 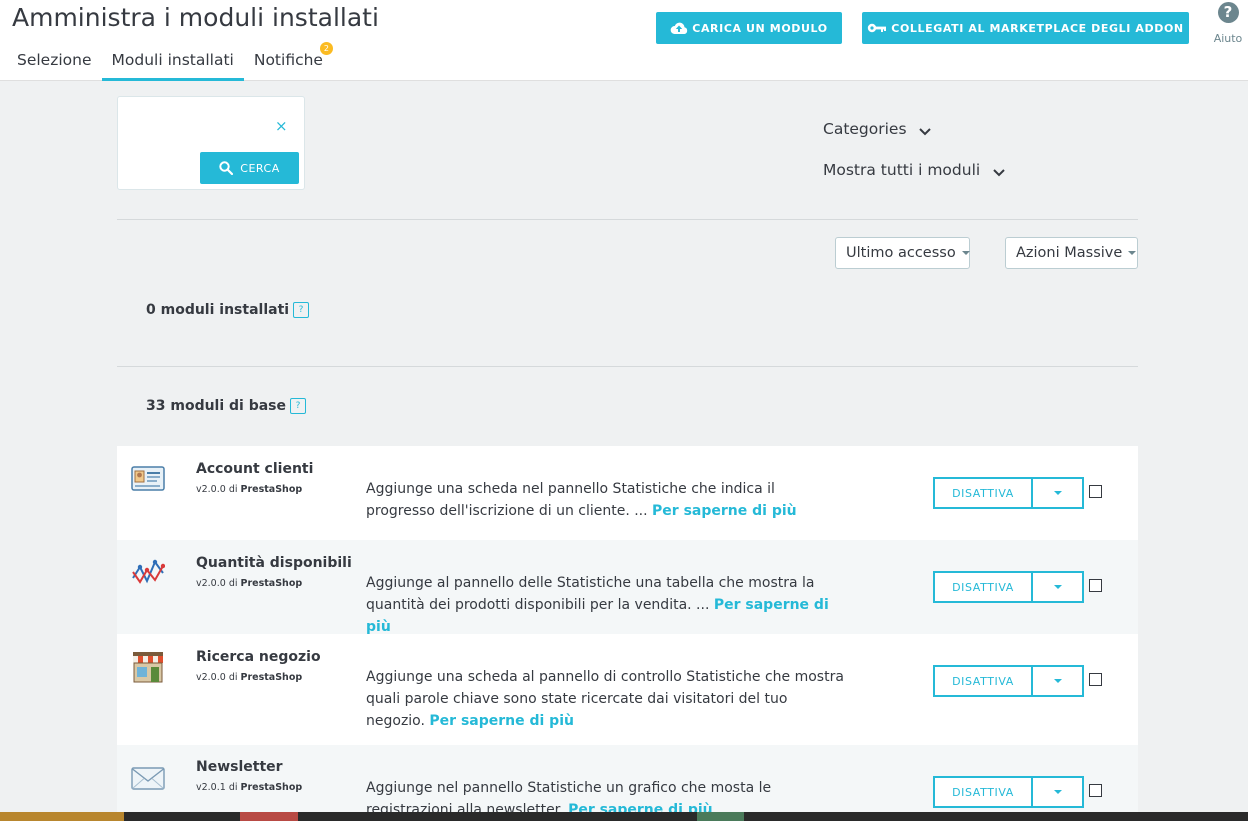 I want to click on search-icon, so click(x=226, y=168).